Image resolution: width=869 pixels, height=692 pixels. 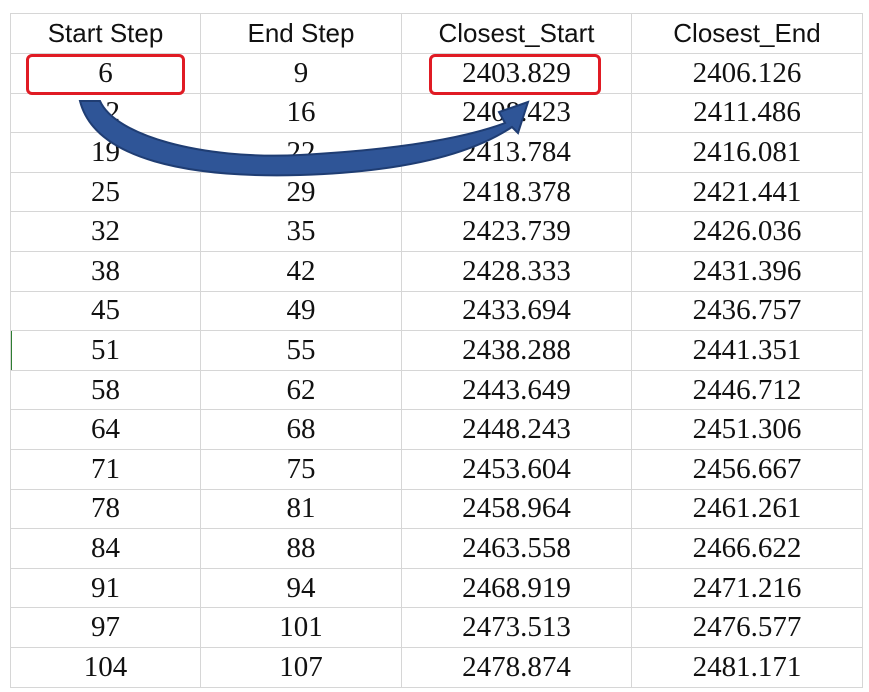 I want to click on closest-end-cell: 2466.622, so click(x=747, y=548).